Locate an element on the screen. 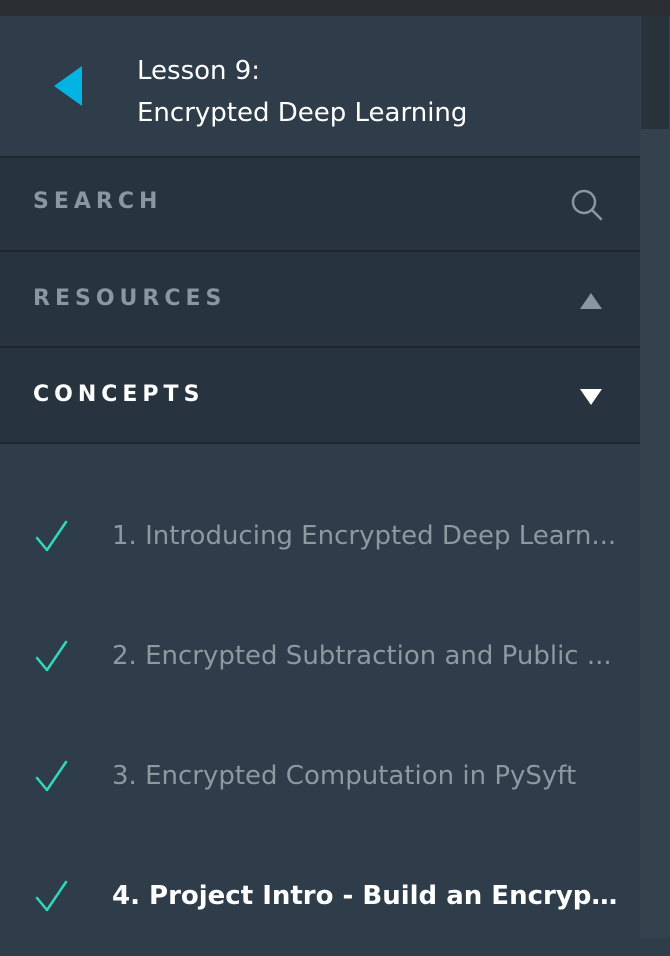 The width and height of the screenshot is (670, 956). scrollbar-track is located at coordinates (655, 477).